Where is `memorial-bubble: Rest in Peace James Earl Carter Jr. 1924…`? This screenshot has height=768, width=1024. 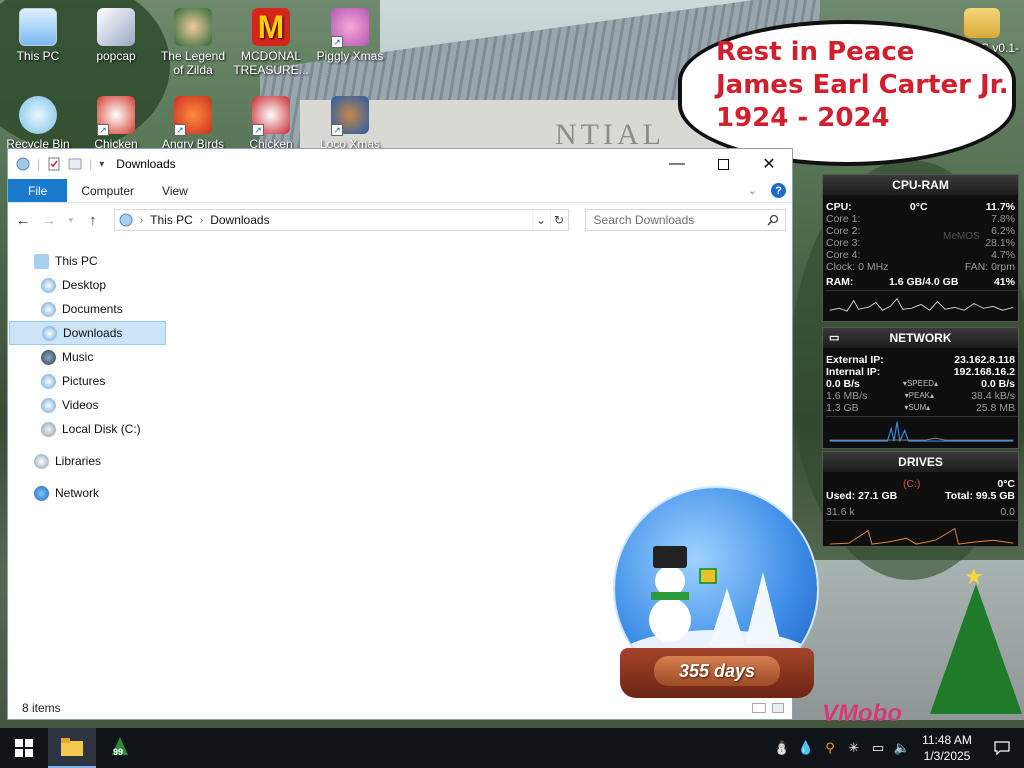 memorial-bubble: Rest in Peace James Earl Carter Jr. 1924… is located at coordinates (847, 93).